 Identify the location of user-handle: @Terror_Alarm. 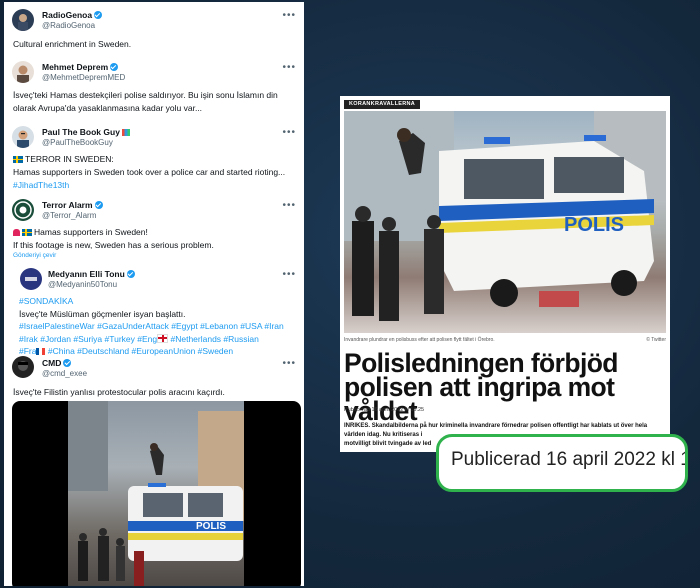
(69, 215).